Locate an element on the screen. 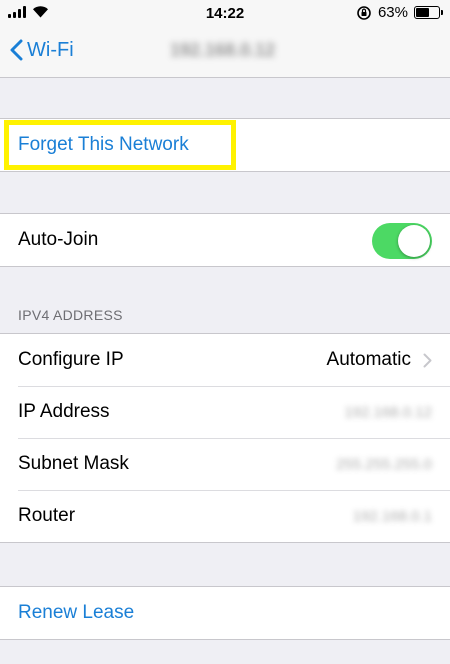 The height and width of the screenshot is (664, 450). forget-network-group: Forget This Network is located at coordinates (225, 145).